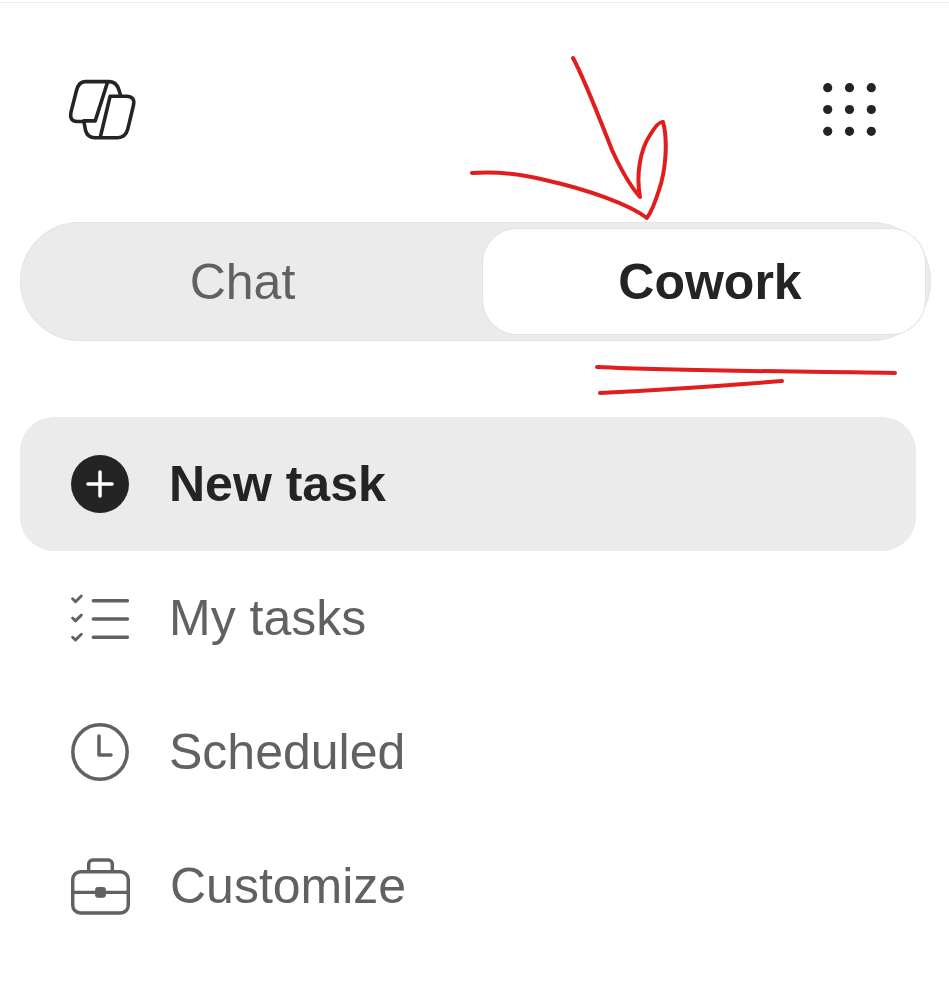 This screenshot has height=1003, width=949. I want to click on dot-grid-icon, so click(849, 109).